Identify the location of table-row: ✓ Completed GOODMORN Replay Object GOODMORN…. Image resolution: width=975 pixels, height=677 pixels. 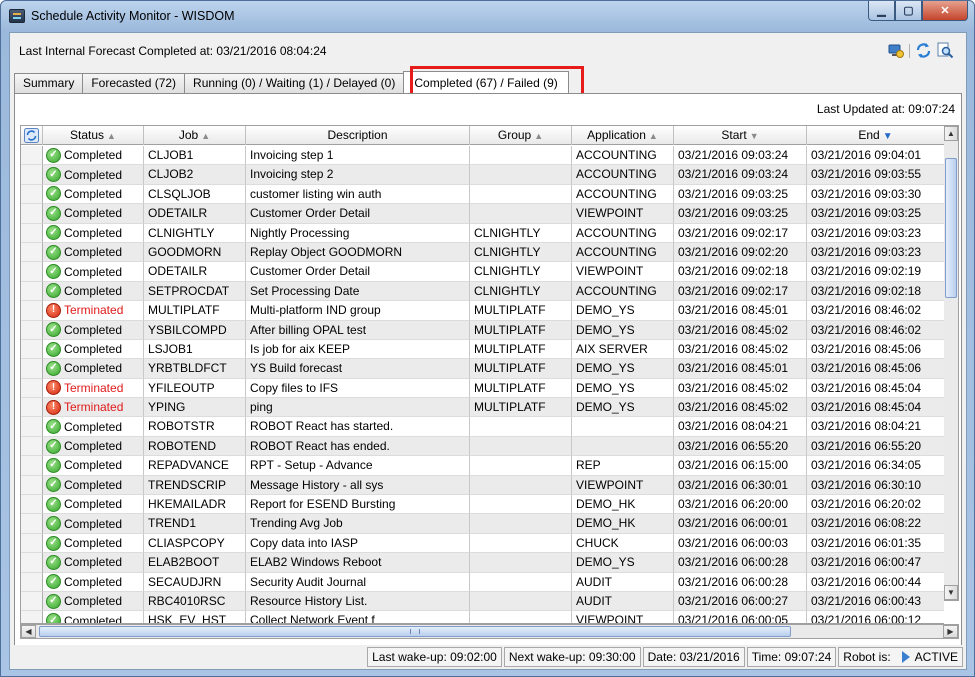
(482, 252).